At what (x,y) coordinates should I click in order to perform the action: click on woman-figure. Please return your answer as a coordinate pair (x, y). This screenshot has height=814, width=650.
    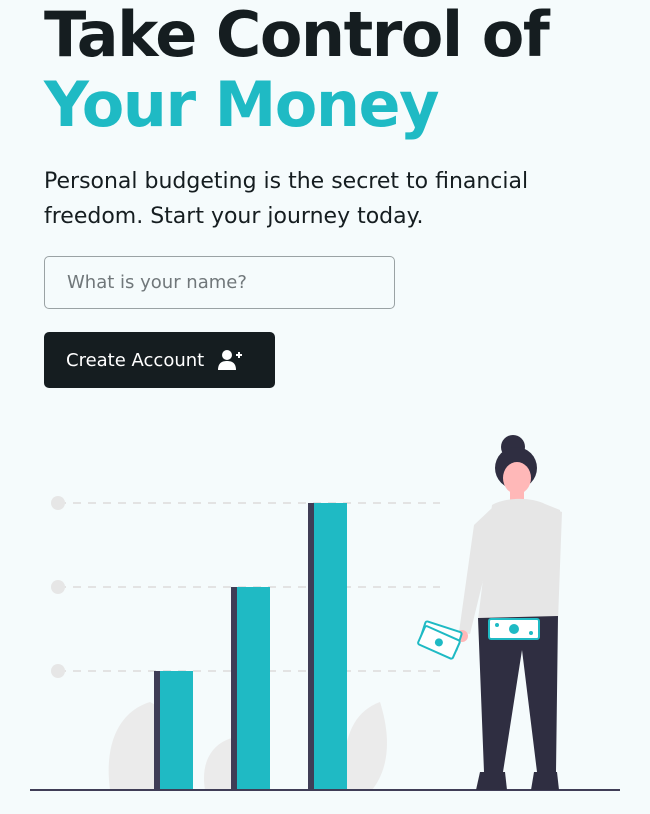
    Looking at the image, I should click on (509, 612).